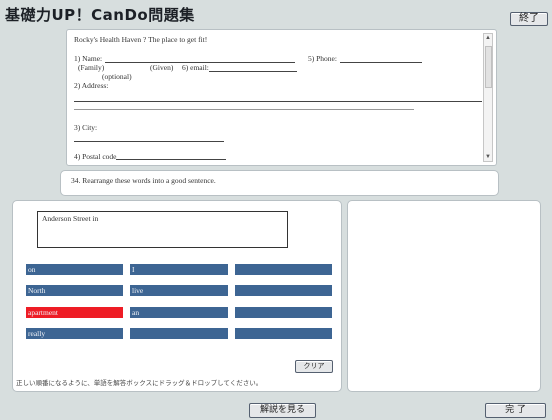 The width and height of the screenshot is (552, 420). I want to click on address-label: 2) Address:, so click(91, 85).